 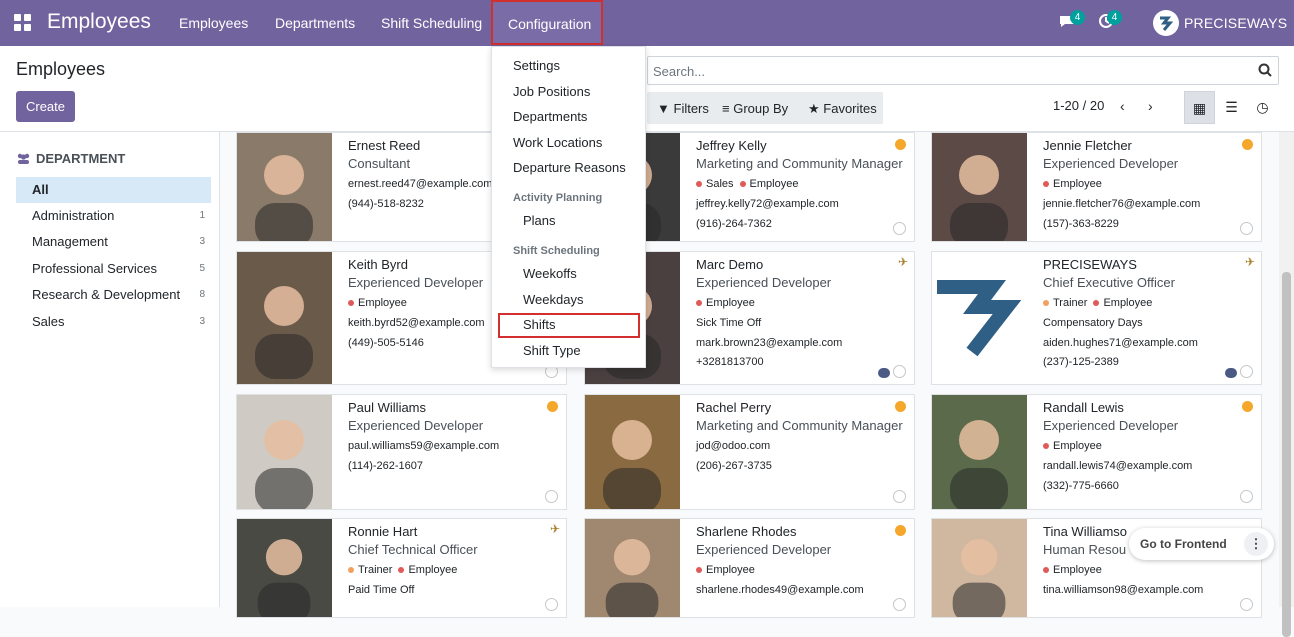 I want to click on employee-info-line: jennie.fletcher76@example.com, so click(x=1122, y=204).